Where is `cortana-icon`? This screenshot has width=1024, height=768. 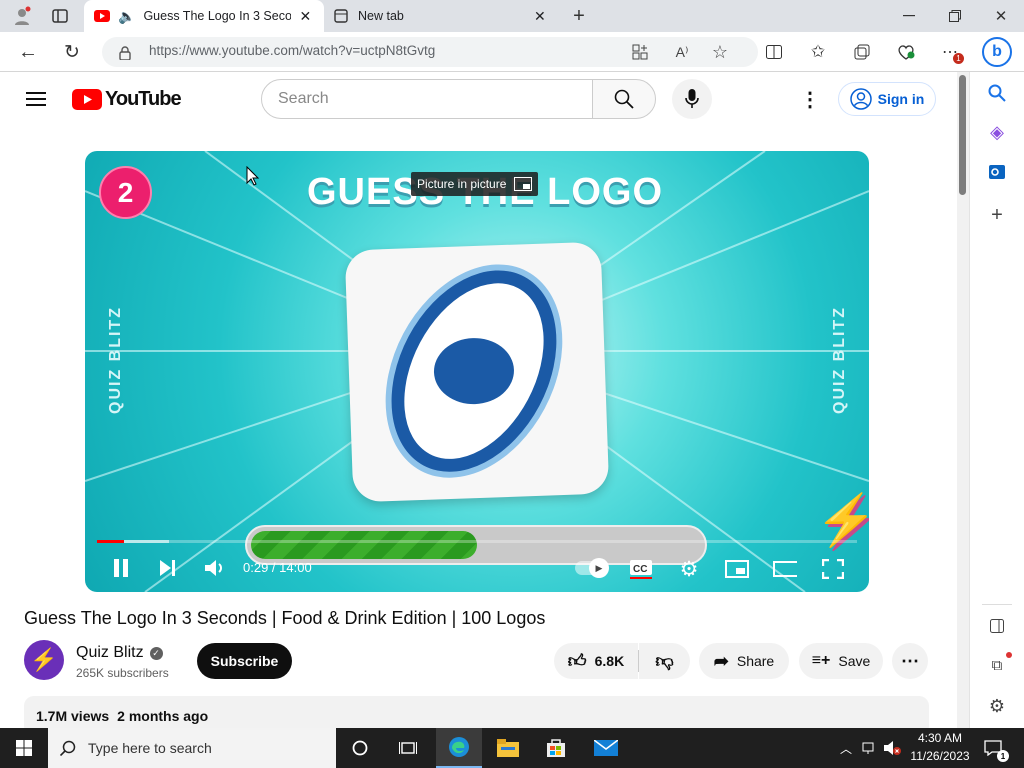 cortana-icon is located at coordinates (360, 748).